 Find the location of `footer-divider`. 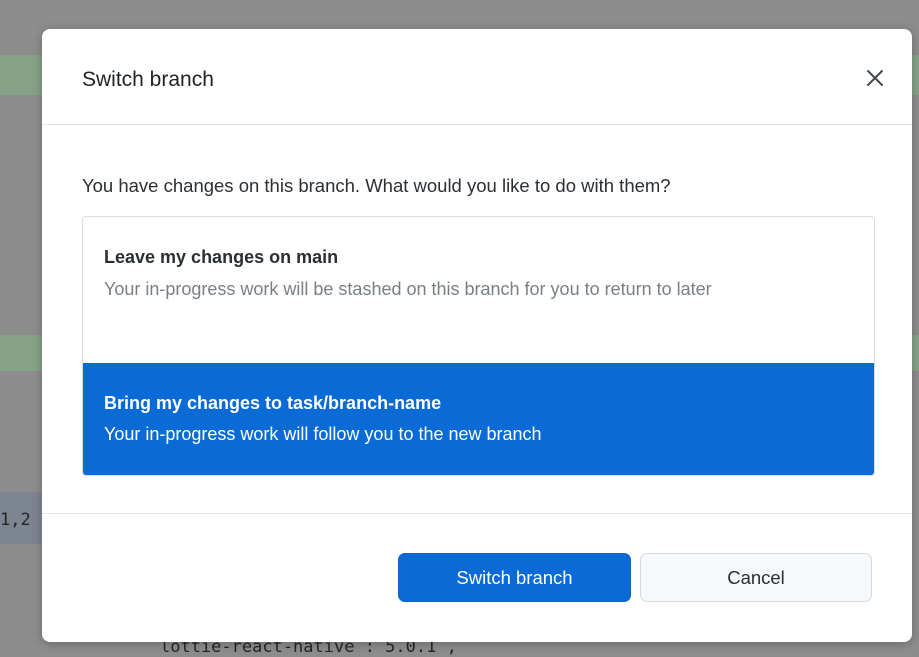

footer-divider is located at coordinates (477, 513).